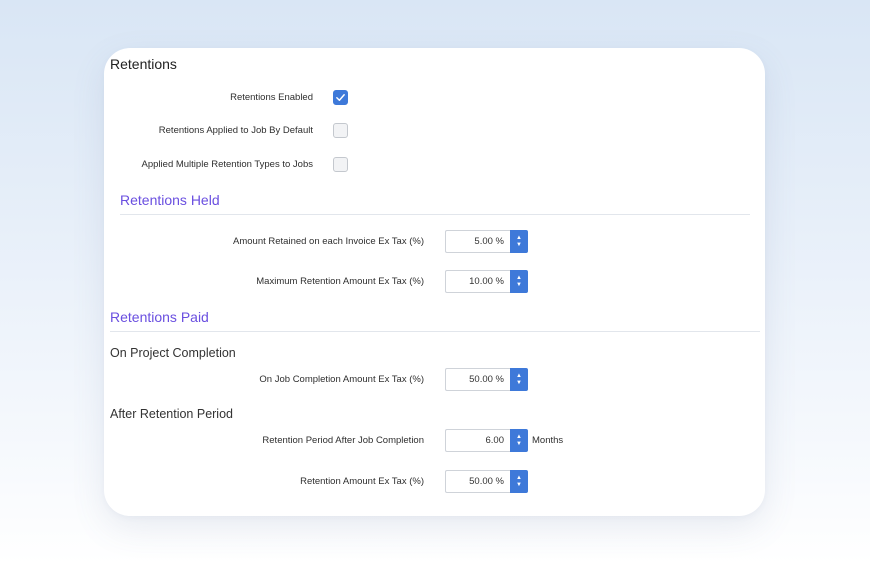 This screenshot has height=564, width=870. Describe the element at coordinates (170, 200) in the screenshot. I see `retentions-held-heading: Retentions Held` at that location.